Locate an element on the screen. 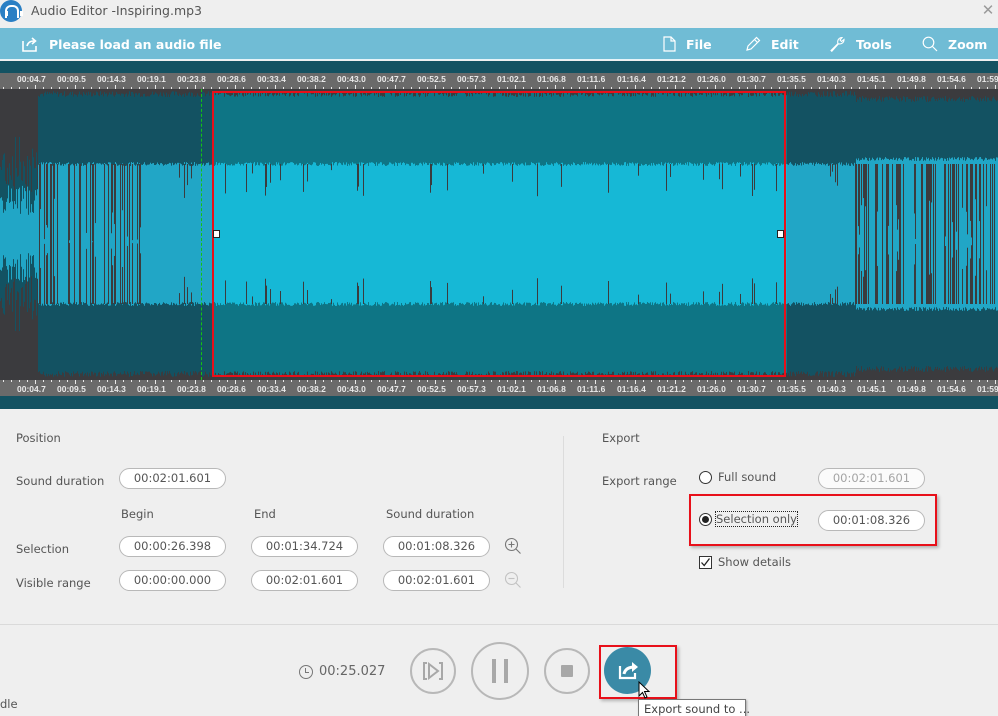 The width and height of the screenshot is (998, 716). selection-end-field: 00:01:34.724 is located at coordinates (304, 546).